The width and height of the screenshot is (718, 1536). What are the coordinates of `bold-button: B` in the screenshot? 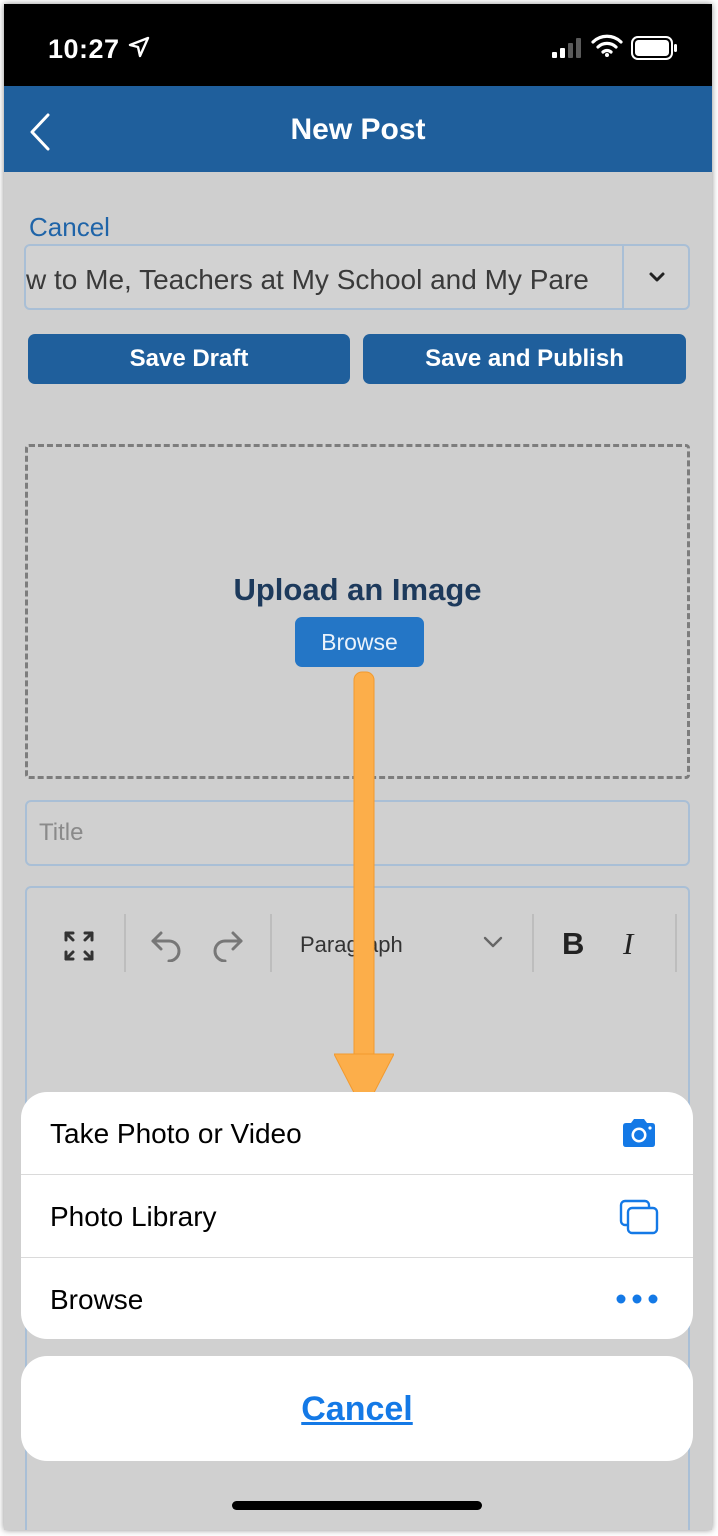 It's located at (573, 944).